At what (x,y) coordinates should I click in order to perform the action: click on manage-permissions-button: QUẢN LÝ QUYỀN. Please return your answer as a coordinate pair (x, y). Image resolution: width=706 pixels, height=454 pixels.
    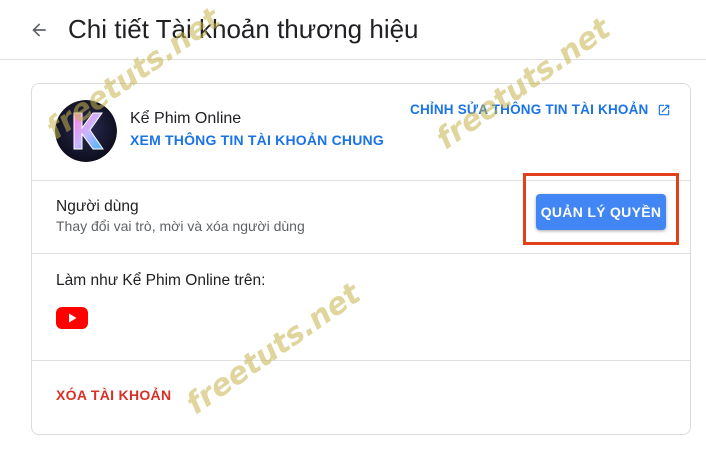
    Looking at the image, I should click on (601, 212).